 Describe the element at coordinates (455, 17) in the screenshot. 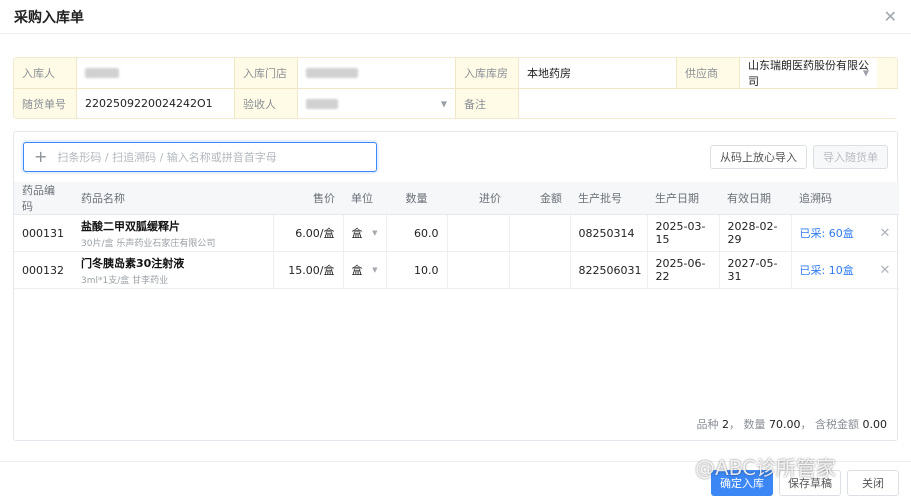

I see `dialog-titlebar: 采购入库单 ✕` at that location.